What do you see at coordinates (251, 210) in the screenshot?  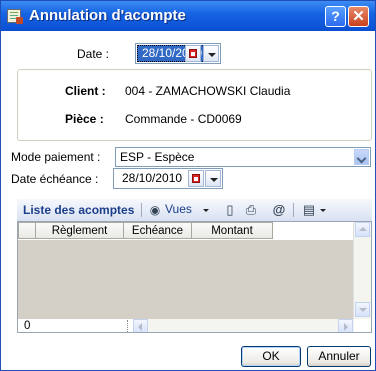 I see `print-icon: ⎙` at bounding box center [251, 210].